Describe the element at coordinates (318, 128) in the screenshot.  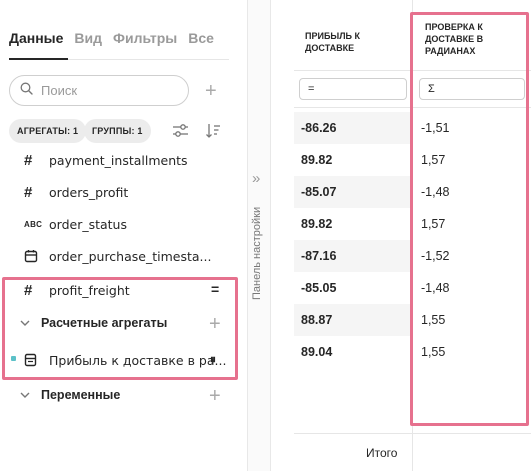
I see `cell-profit: -86.26` at that location.